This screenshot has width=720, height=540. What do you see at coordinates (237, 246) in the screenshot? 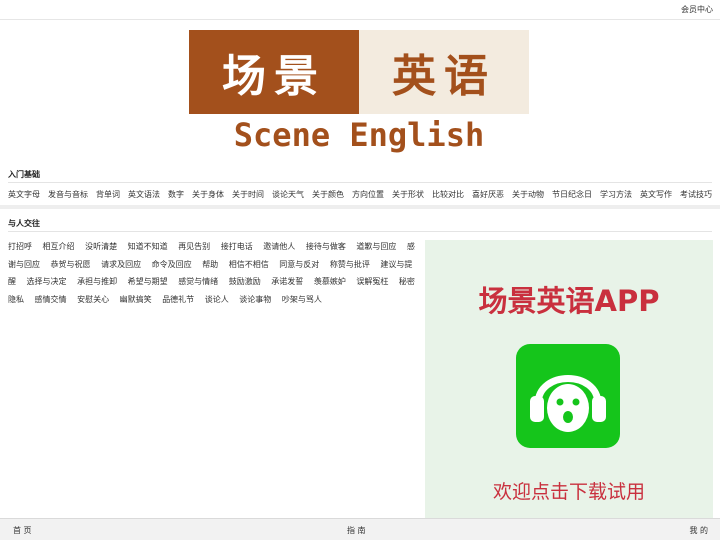
I see `link-social-5: 接打电话` at bounding box center [237, 246].